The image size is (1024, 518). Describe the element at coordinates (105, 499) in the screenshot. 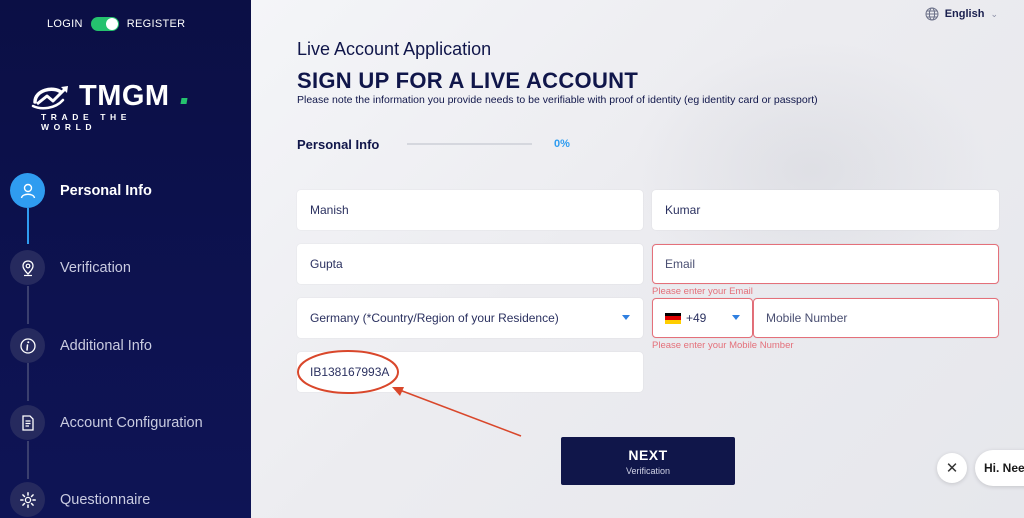

I see `step-label: Questionnaire` at that location.